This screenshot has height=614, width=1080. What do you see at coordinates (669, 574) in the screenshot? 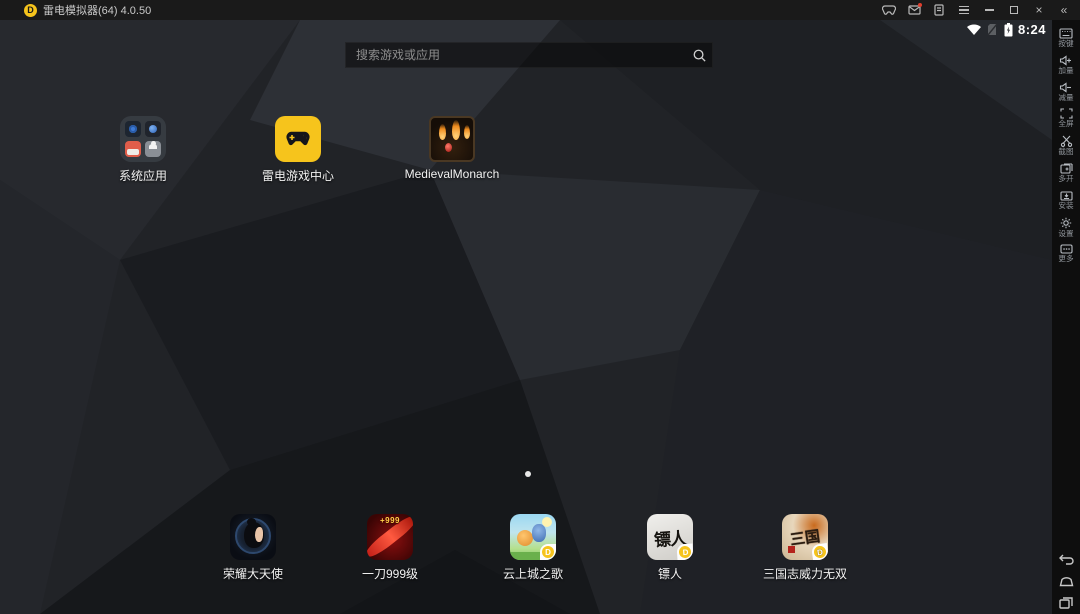
I see `app-label: 镖人` at bounding box center [669, 574].